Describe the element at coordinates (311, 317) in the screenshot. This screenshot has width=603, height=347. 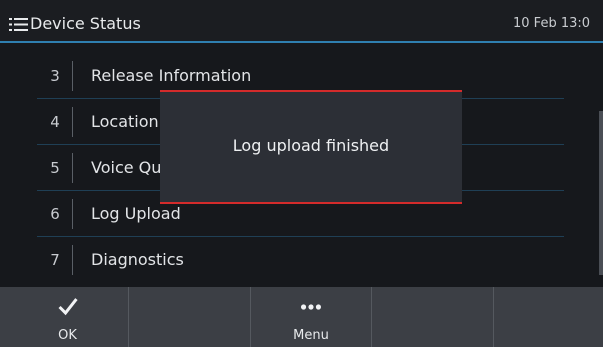
I see `menu-button: Menu` at that location.